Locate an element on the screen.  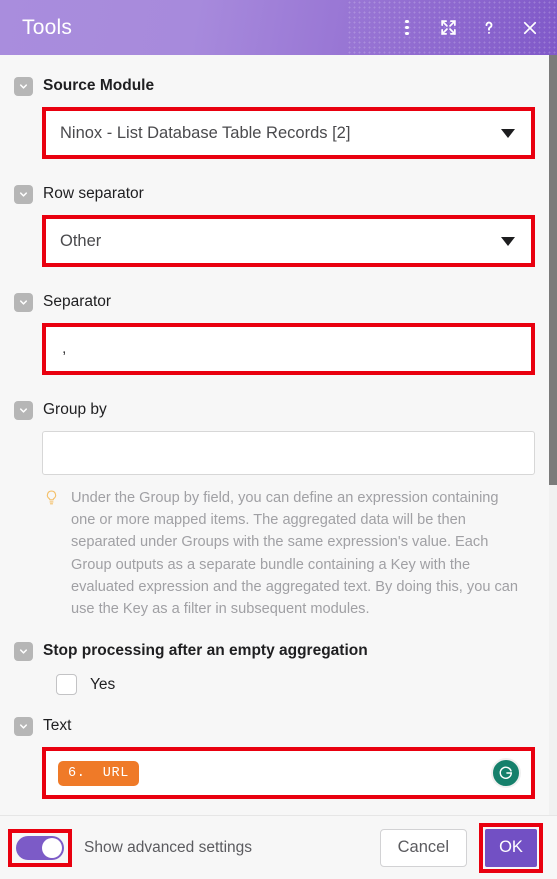
field-row-separator: Row separator Other is located at coordinates (274, 224).